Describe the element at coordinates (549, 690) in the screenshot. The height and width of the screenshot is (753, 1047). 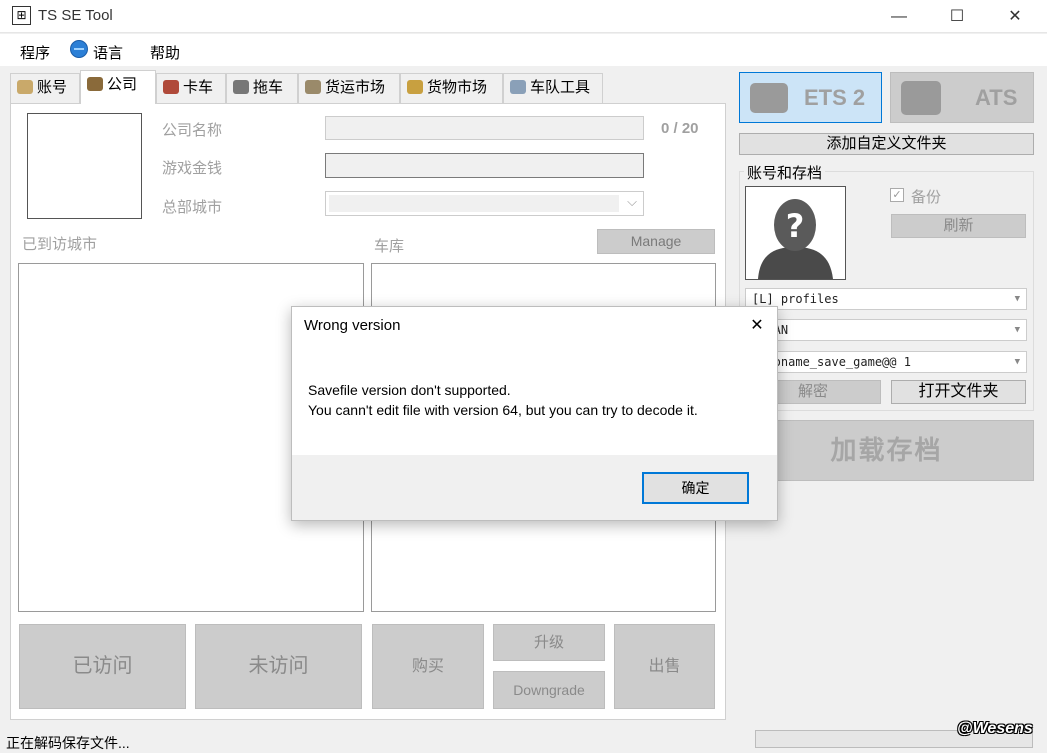
I see `downgrade-garage-button: Downgrade` at that location.